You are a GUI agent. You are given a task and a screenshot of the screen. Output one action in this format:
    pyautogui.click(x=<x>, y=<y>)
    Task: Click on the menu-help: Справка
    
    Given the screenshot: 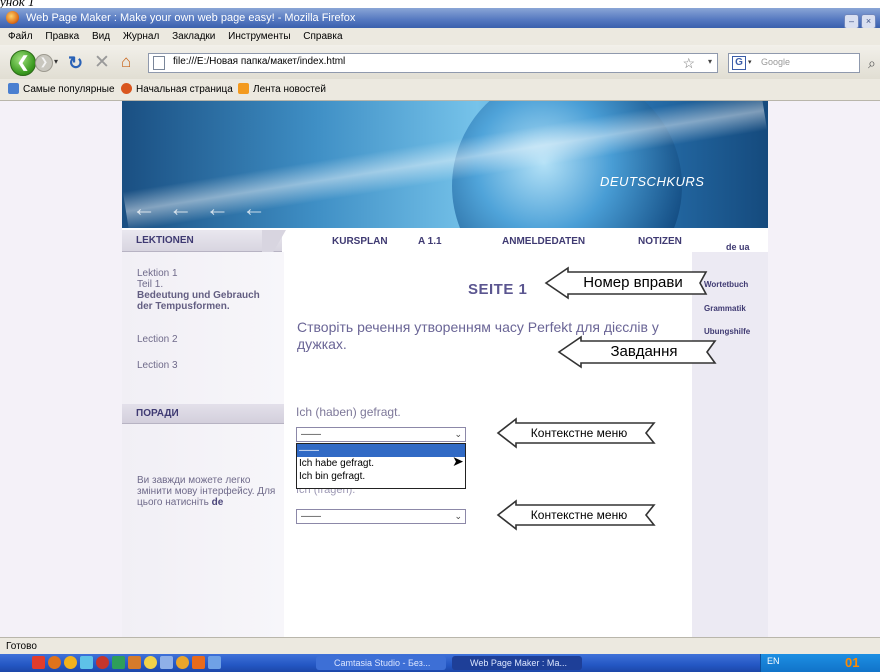 What is the action you would take?
    pyautogui.click(x=322, y=36)
    